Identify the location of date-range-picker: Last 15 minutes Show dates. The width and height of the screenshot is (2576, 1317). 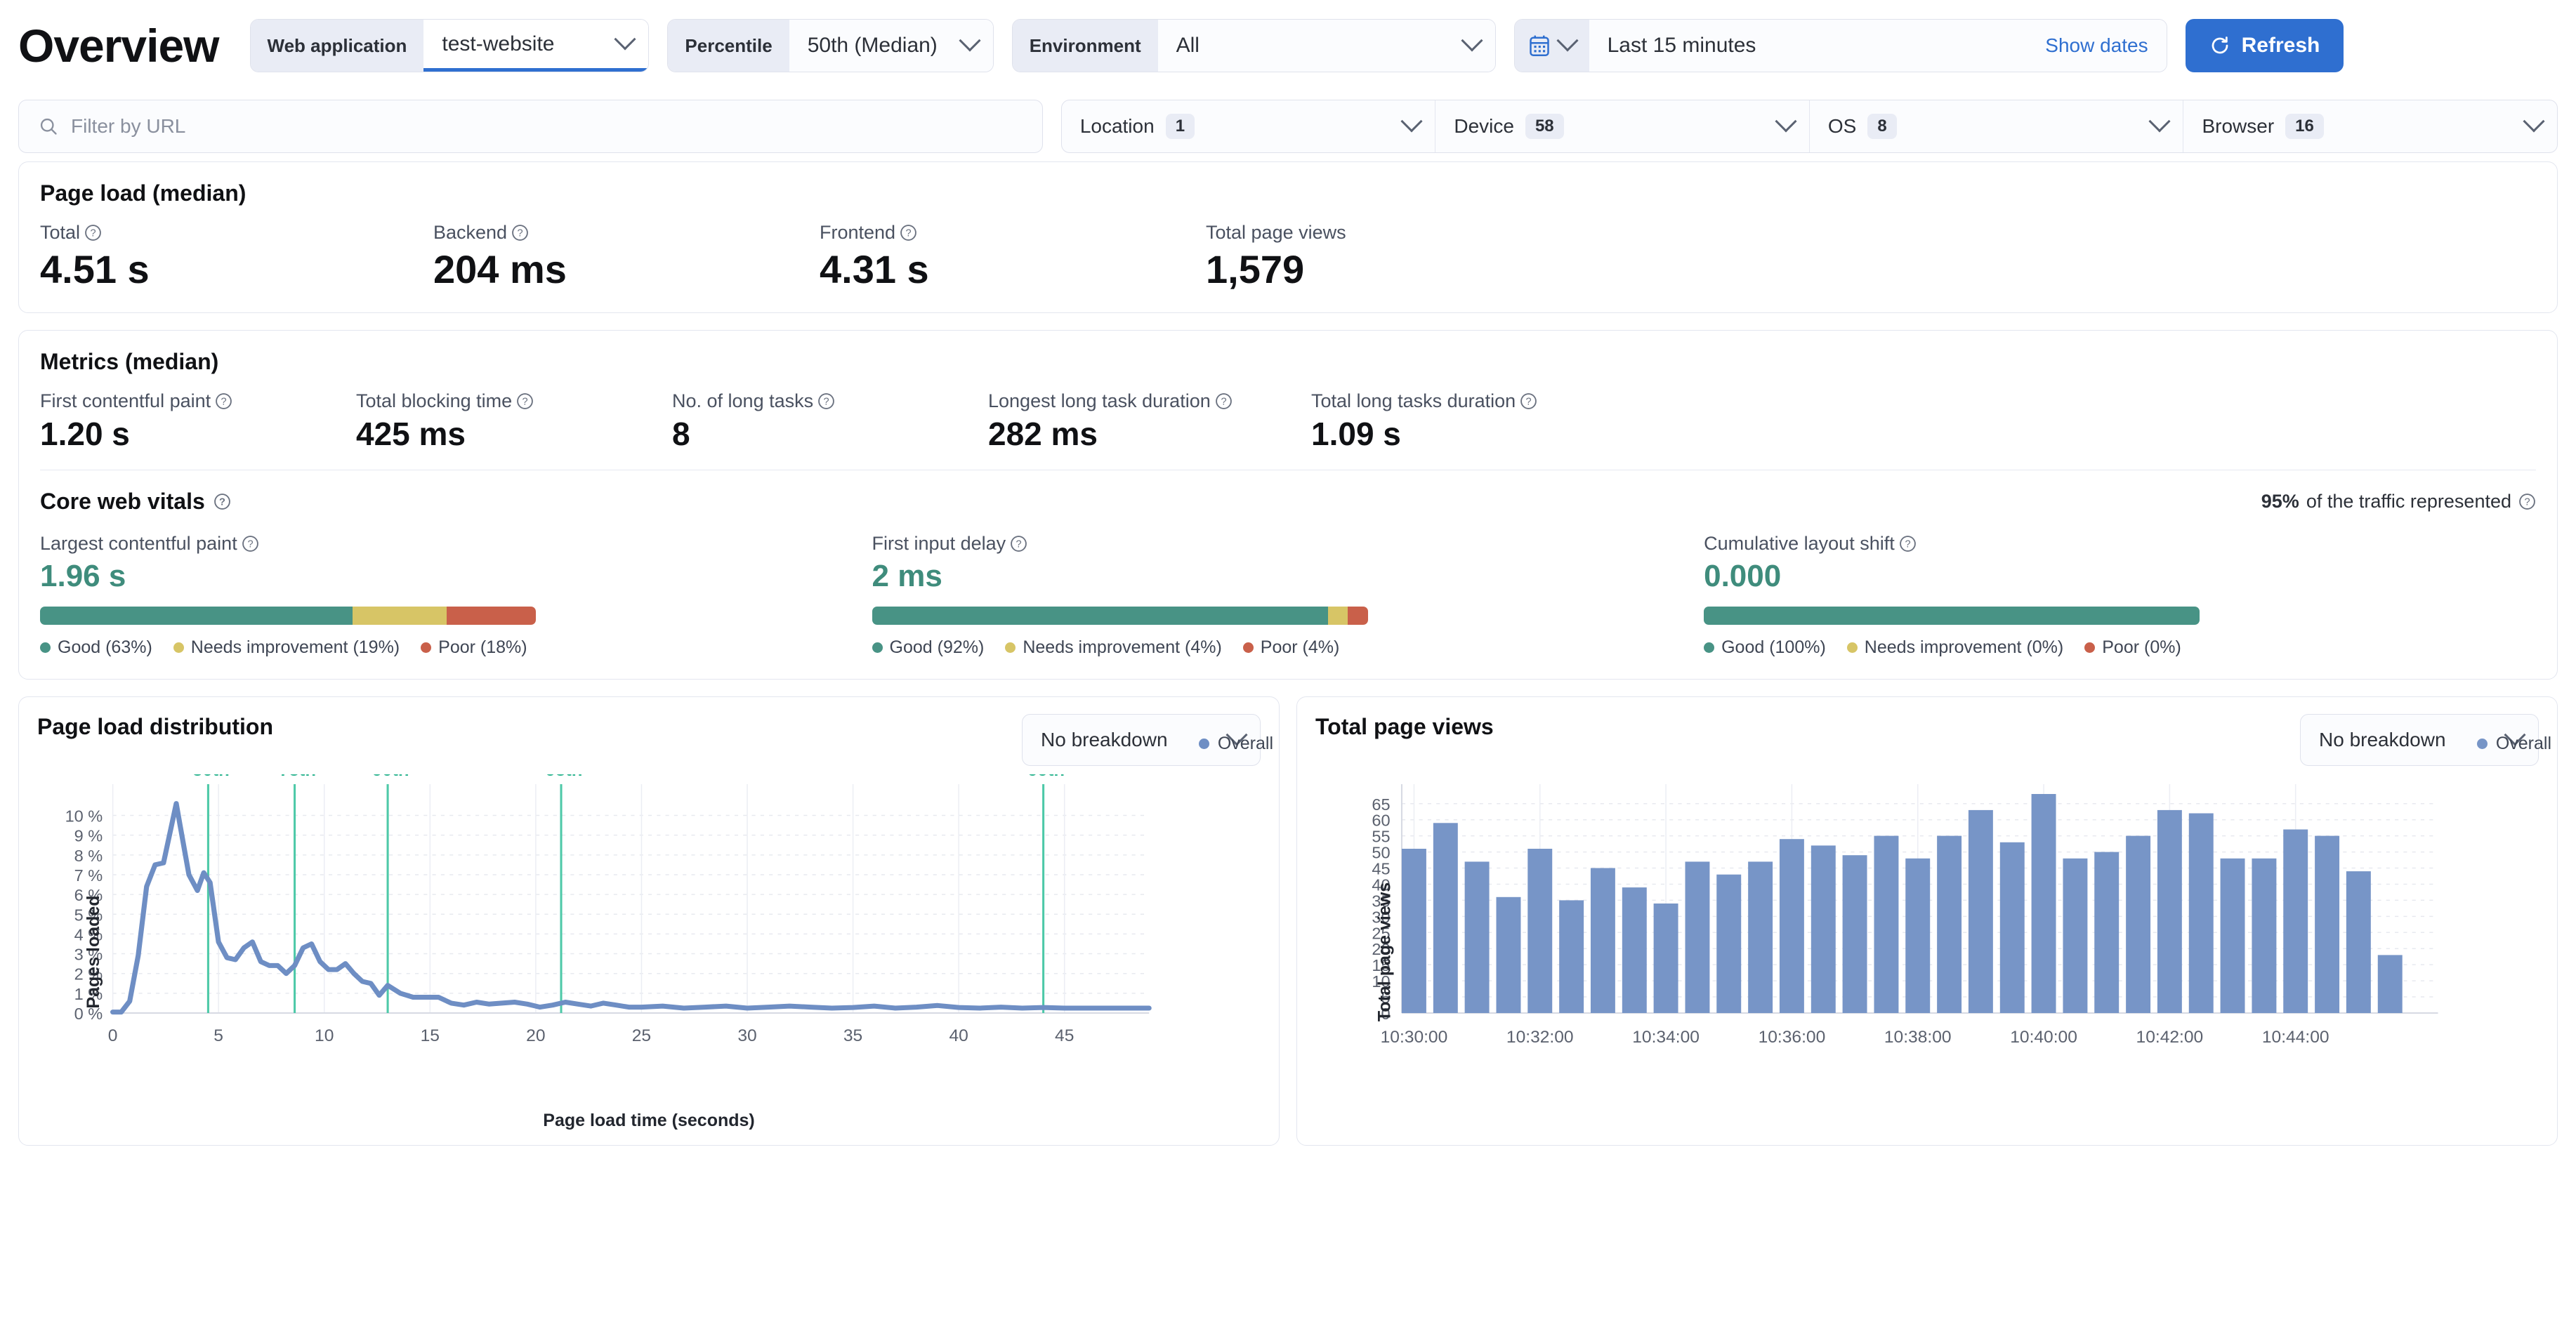
(1840, 45).